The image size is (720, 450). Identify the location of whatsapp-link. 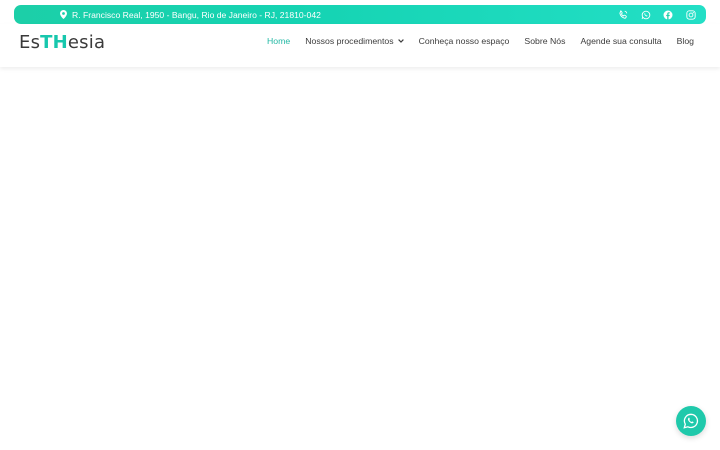
(646, 14).